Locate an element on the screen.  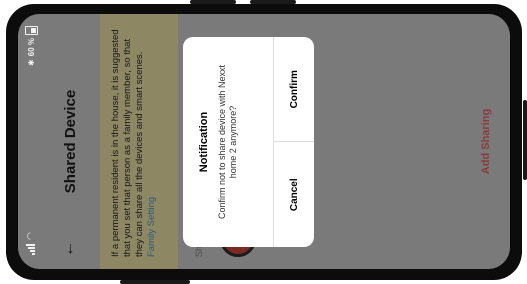
dialog-divider is located at coordinates (294, 142).